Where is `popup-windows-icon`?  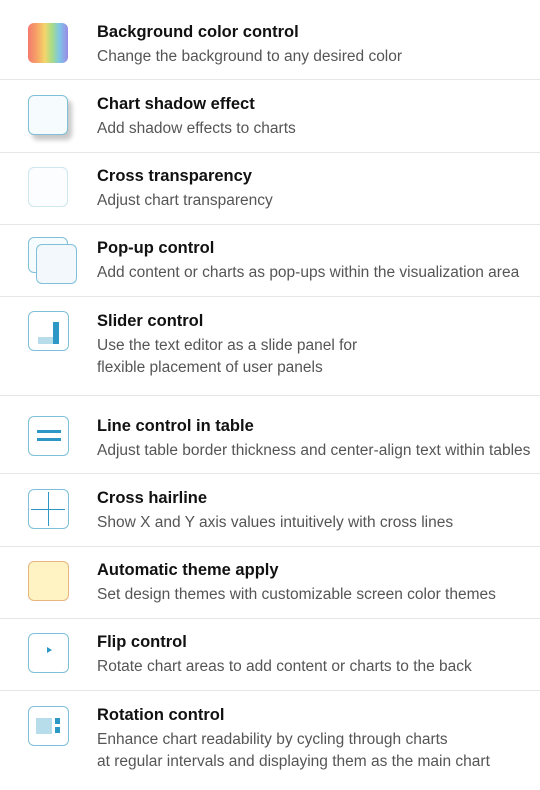
popup-windows-icon is located at coordinates (52, 260).